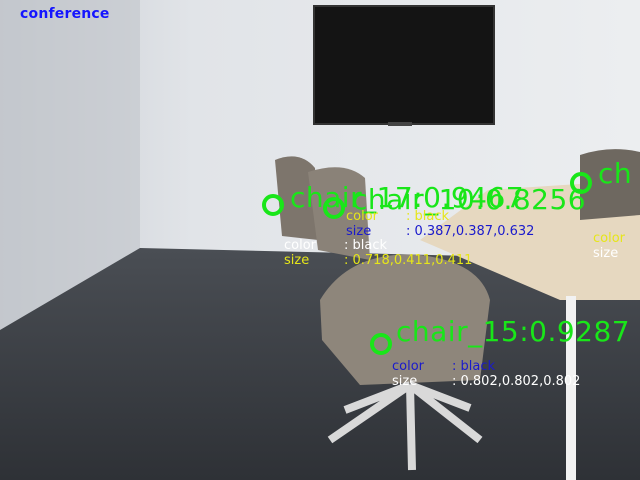 This screenshot has height=480, width=640. Describe the element at coordinates (513, 331) in the screenshot. I see `detection-title: chair_15:0.9287` at that location.